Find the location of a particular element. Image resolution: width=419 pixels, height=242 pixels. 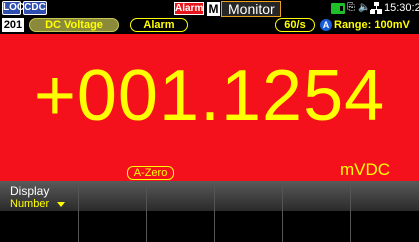

status-bar: LOC CDC Alarm M Monitor ⎘ 🔈 15:30:23 is located at coordinates (209, 8).